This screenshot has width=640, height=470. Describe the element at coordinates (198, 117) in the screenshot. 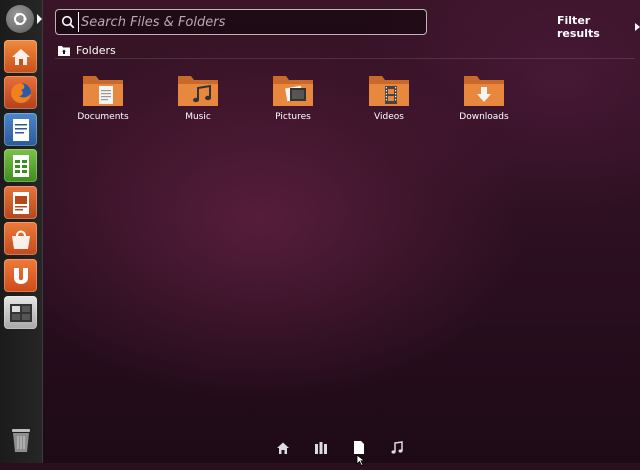

I see `folder-label: Music` at that location.